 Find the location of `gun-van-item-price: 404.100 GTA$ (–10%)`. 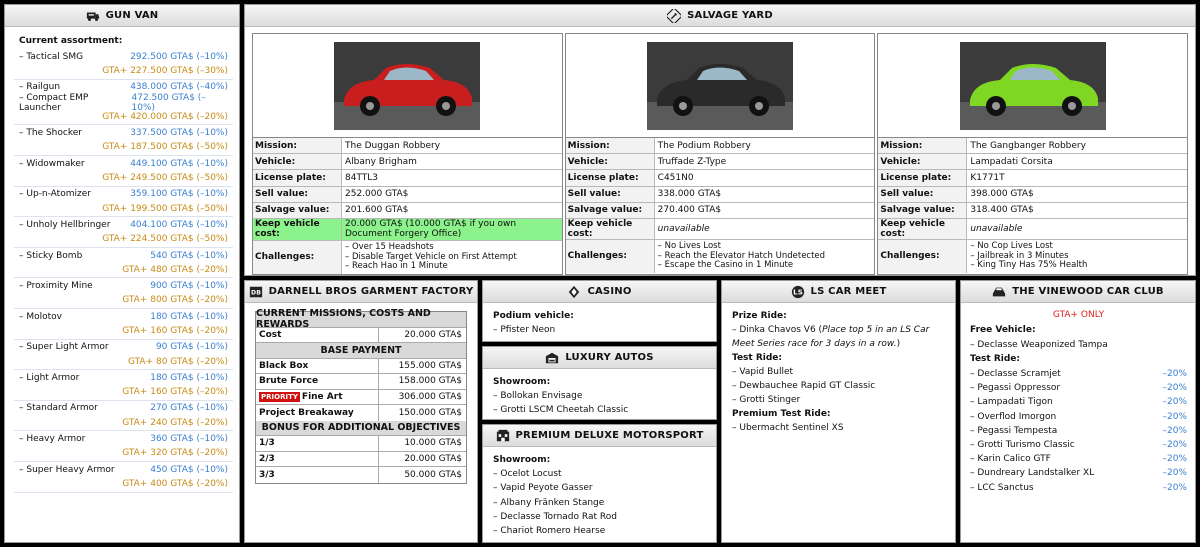

gun-van-item-price: 404.100 GTA$ (–10%) is located at coordinates (179, 224).